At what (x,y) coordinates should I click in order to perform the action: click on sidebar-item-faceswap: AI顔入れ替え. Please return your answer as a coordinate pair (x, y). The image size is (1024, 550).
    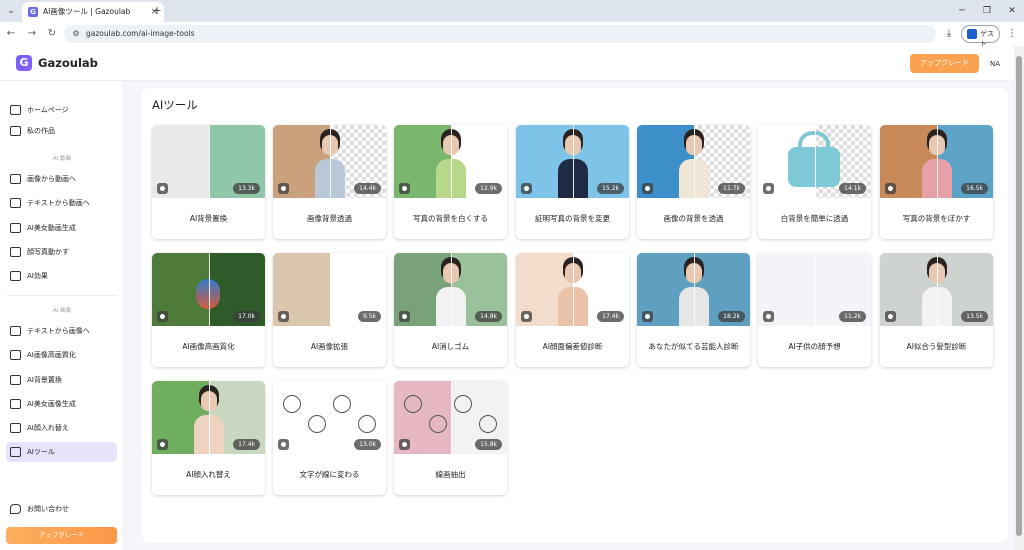
    Looking at the image, I should click on (61, 428).